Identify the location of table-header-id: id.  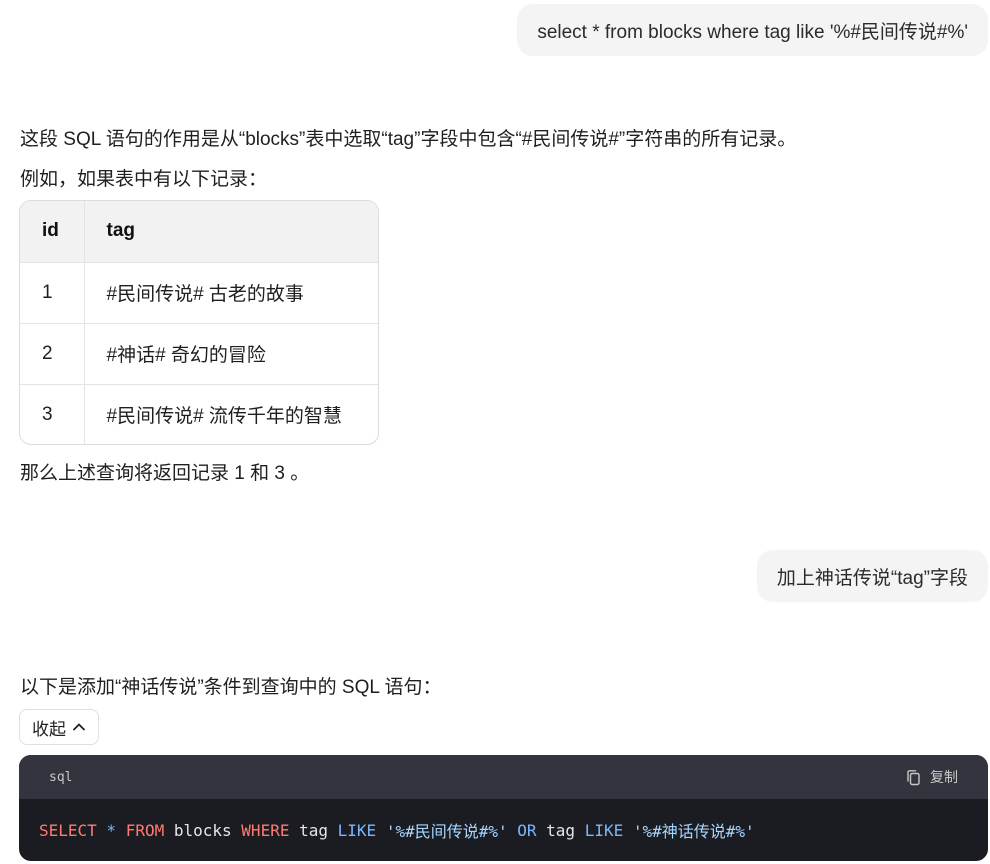
(52, 232).